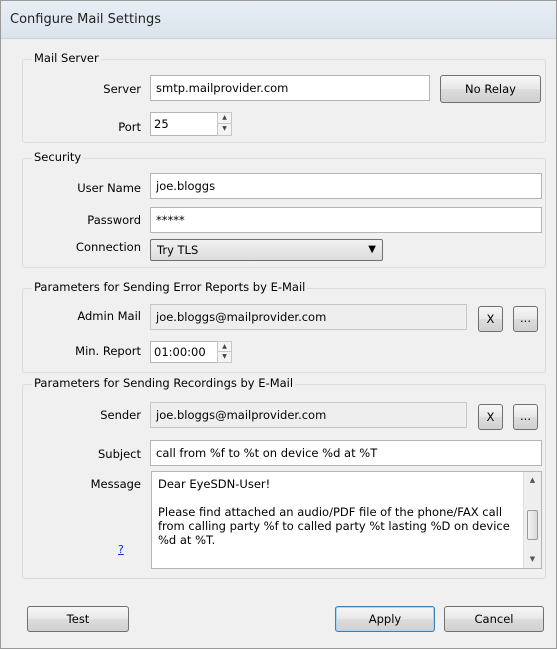  I want to click on cancel-button: Cancel, so click(494, 619).